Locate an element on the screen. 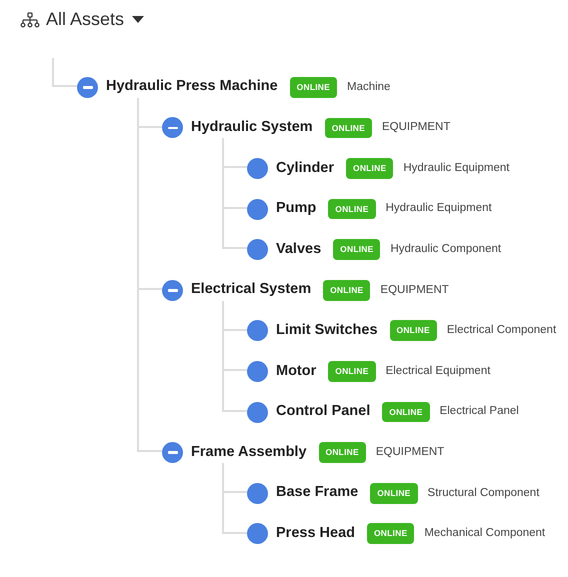 This screenshot has height=577, width=568. all-assets-dropdown: All Assets is located at coordinates (82, 19).